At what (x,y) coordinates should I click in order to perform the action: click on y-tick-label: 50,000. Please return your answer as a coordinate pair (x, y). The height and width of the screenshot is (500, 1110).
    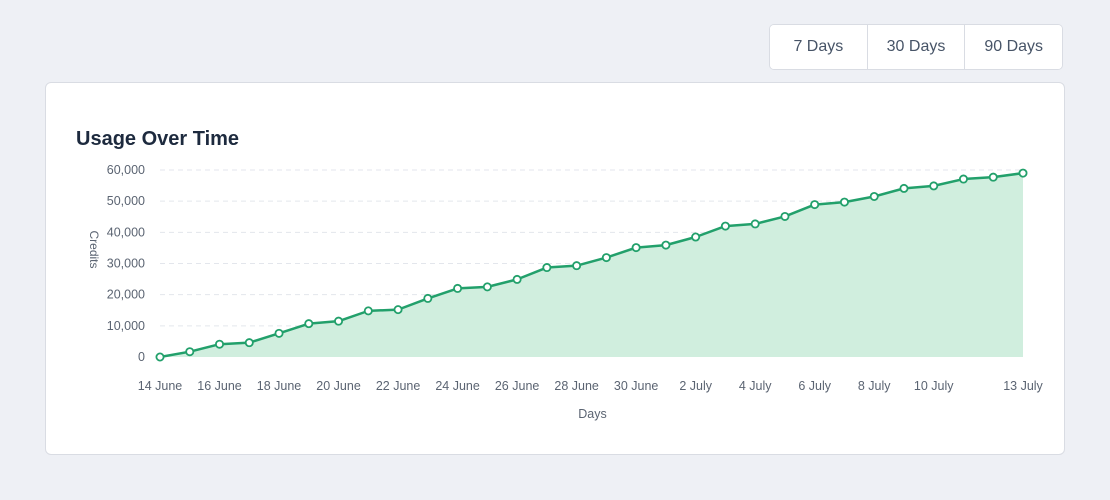
    Looking at the image, I should click on (126, 201).